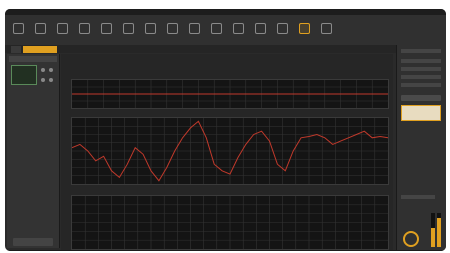 Image resolution: width=450 pixels, height=253 pixels. I want to click on level-display, so click(24, 75).